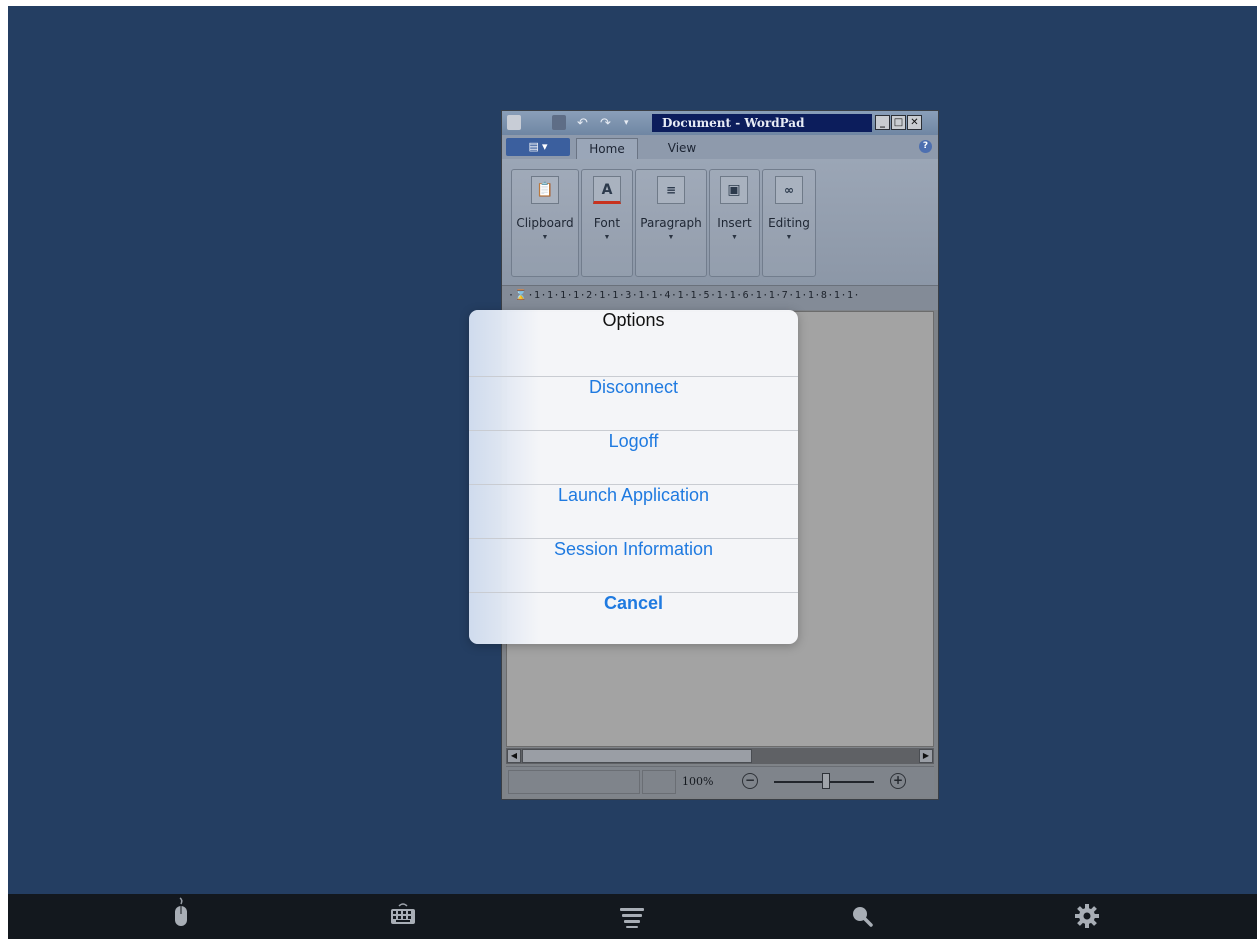 This screenshot has height=939, width=1257. I want to click on minimize-button: _, so click(882, 122).